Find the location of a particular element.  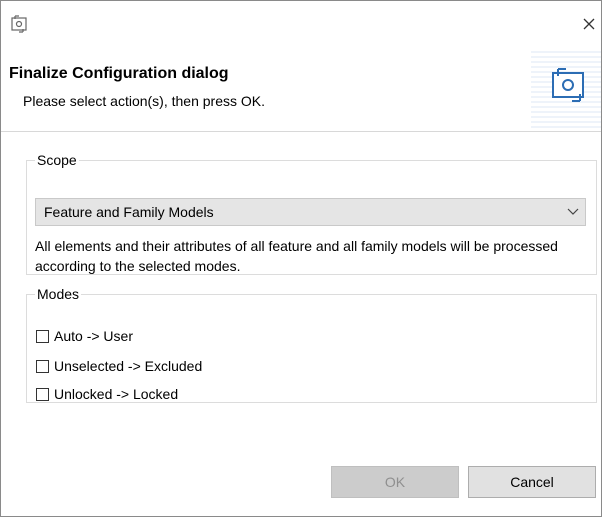

close-icon is located at coordinates (589, 24).